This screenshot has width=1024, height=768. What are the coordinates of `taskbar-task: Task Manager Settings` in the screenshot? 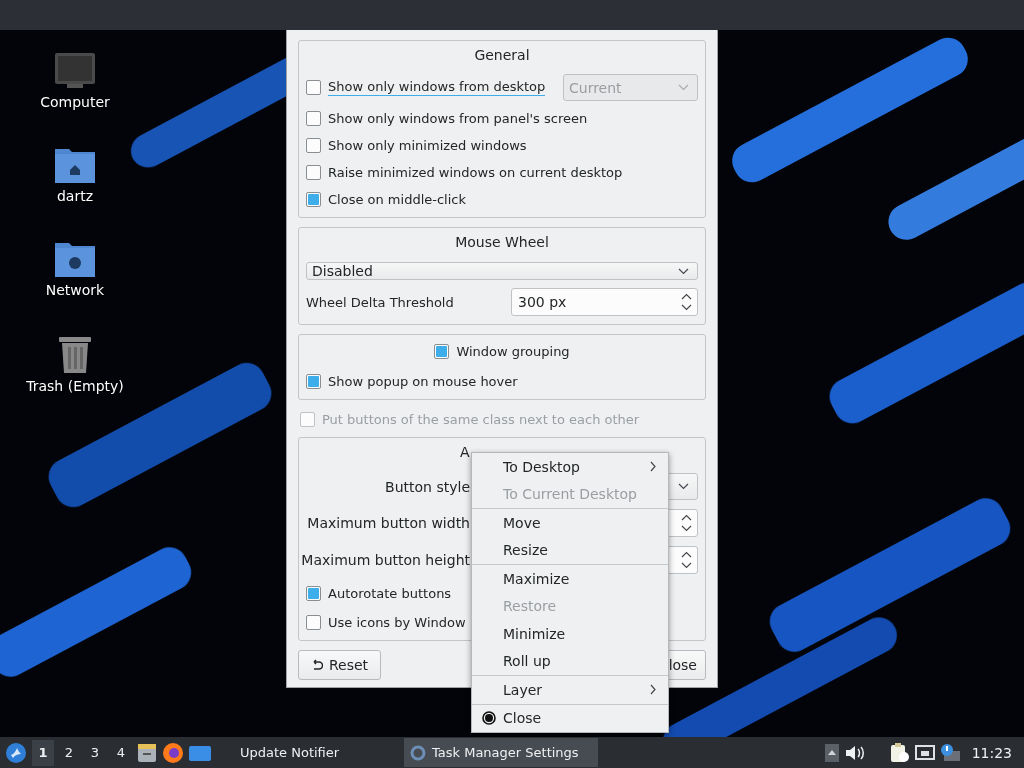 It's located at (501, 752).